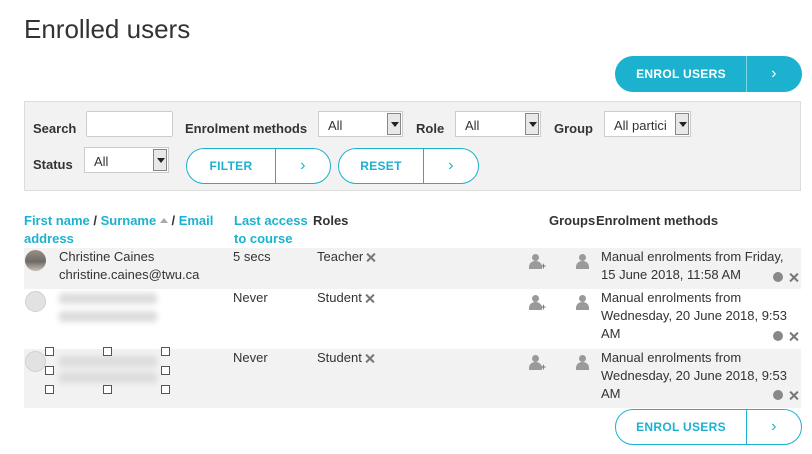 This screenshot has width=812, height=454. Describe the element at coordinates (408, 166) in the screenshot. I see `reset-button: RESET ›` at that location.